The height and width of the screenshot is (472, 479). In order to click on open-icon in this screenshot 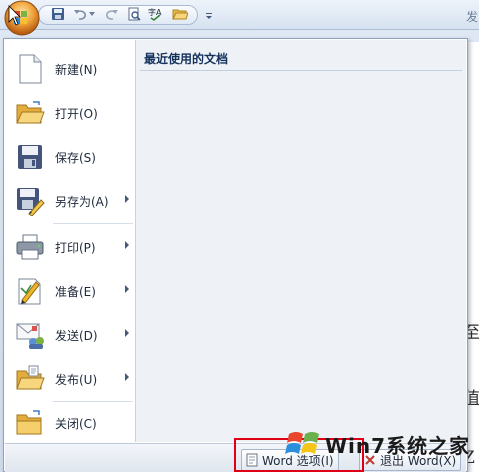, I will do `click(180, 14)`.